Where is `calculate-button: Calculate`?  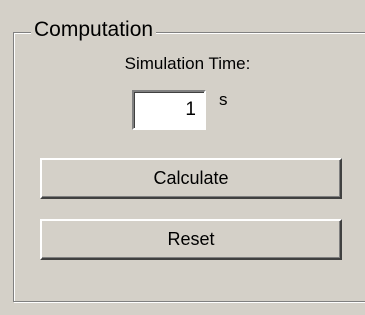
calculate-button: Calculate is located at coordinates (191, 178).